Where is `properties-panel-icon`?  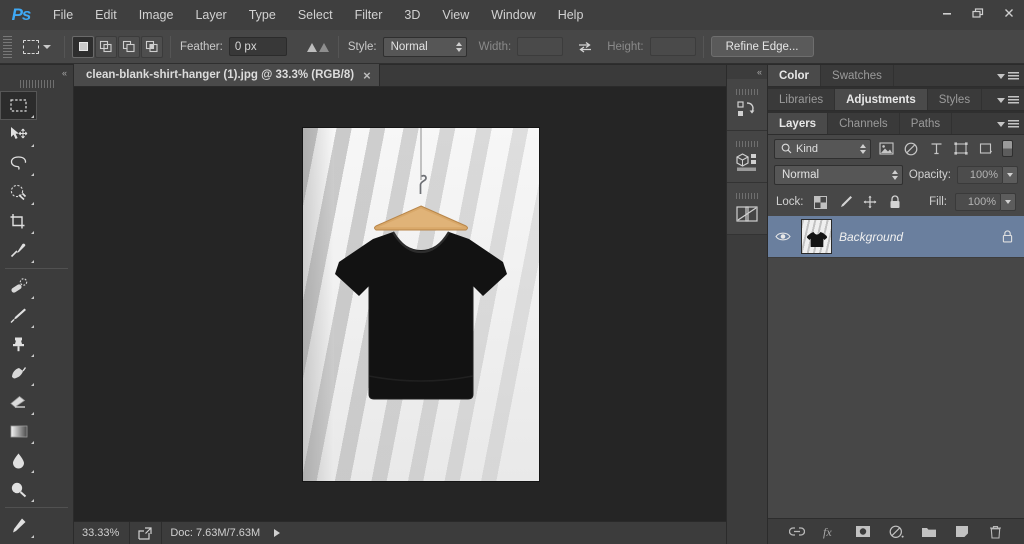
properties-panel-icon is located at coordinates (747, 209).